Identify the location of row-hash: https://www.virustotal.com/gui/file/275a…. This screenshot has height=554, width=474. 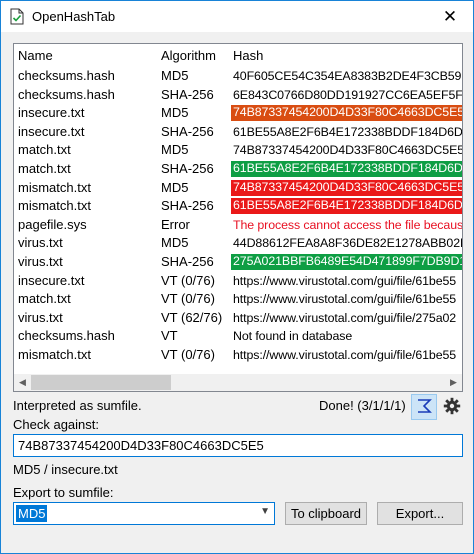
(345, 317).